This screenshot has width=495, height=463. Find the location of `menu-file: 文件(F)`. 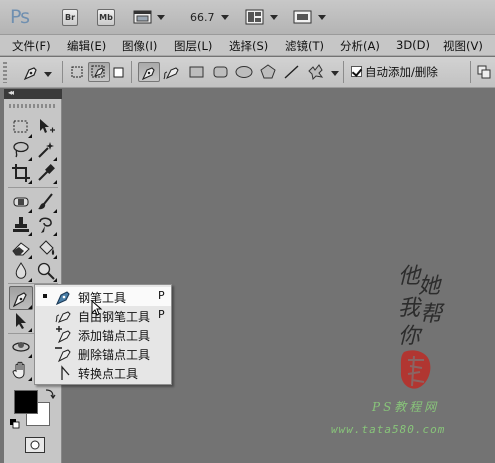

menu-file: 文件(F) is located at coordinates (31, 46).